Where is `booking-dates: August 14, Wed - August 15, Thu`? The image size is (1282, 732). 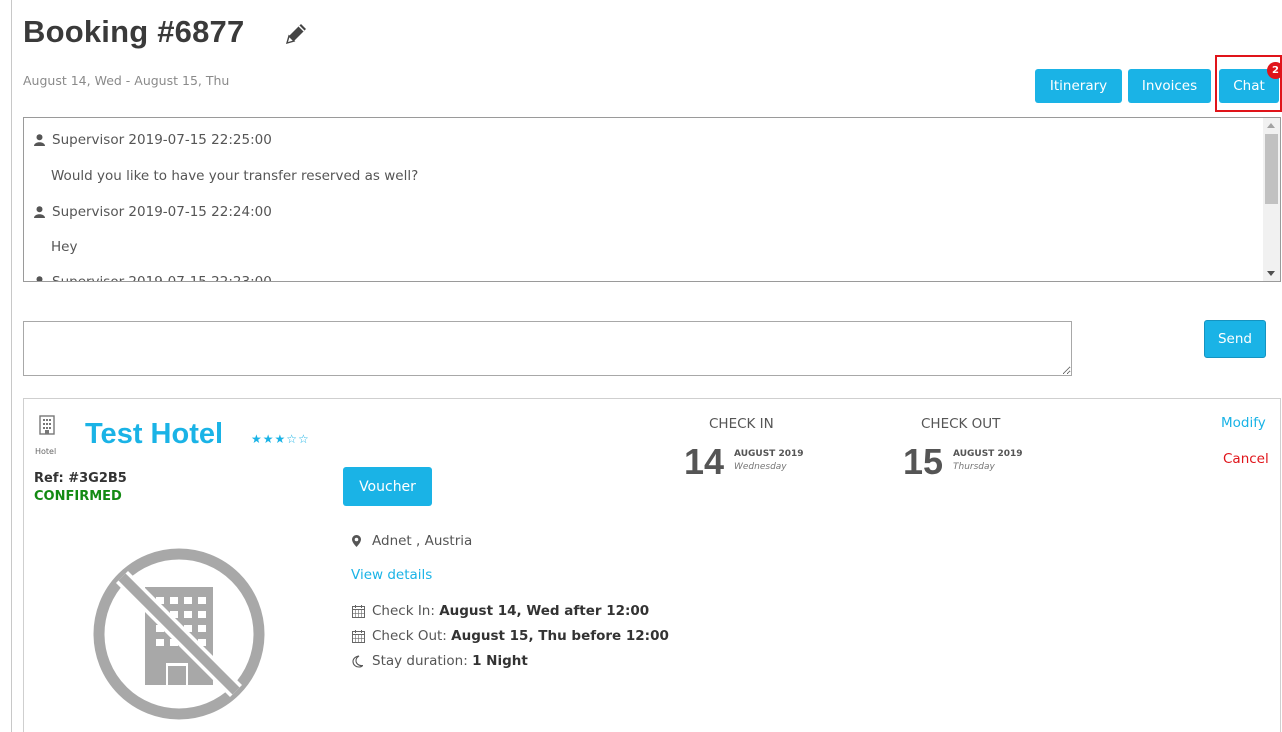 booking-dates: August 14, Wed - August 15, Thu is located at coordinates (126, 80).